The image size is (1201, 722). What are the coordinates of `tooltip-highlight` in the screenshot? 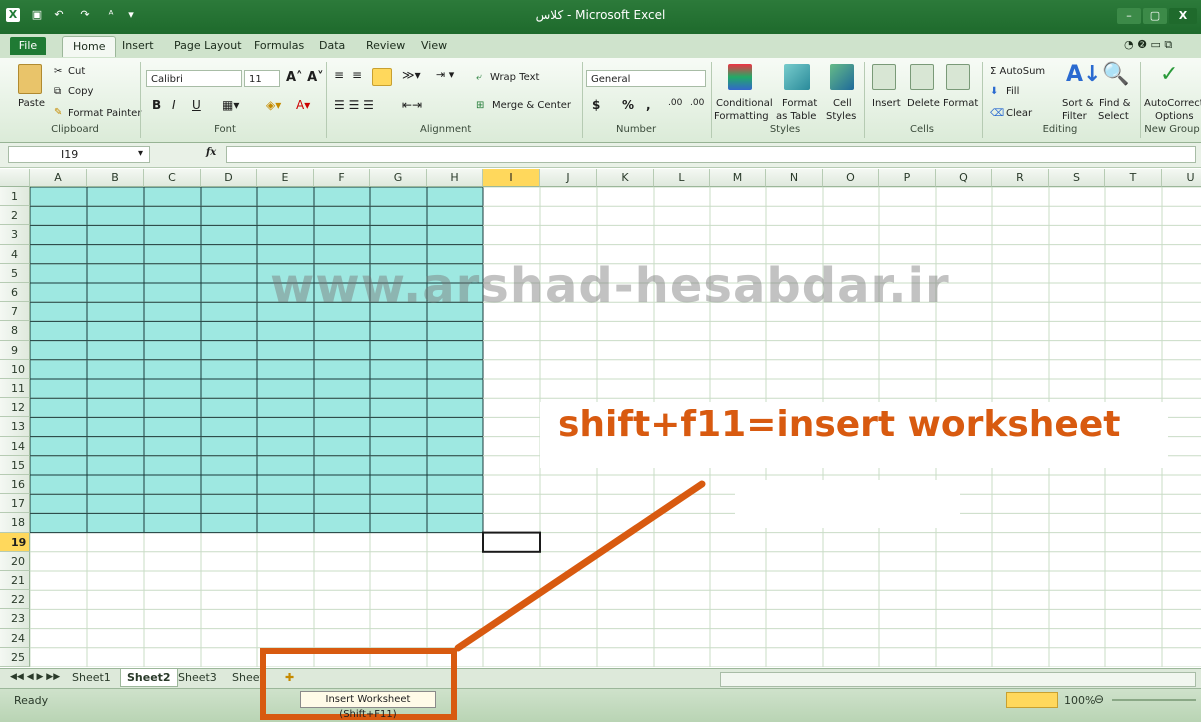 It's located at (358, 684).